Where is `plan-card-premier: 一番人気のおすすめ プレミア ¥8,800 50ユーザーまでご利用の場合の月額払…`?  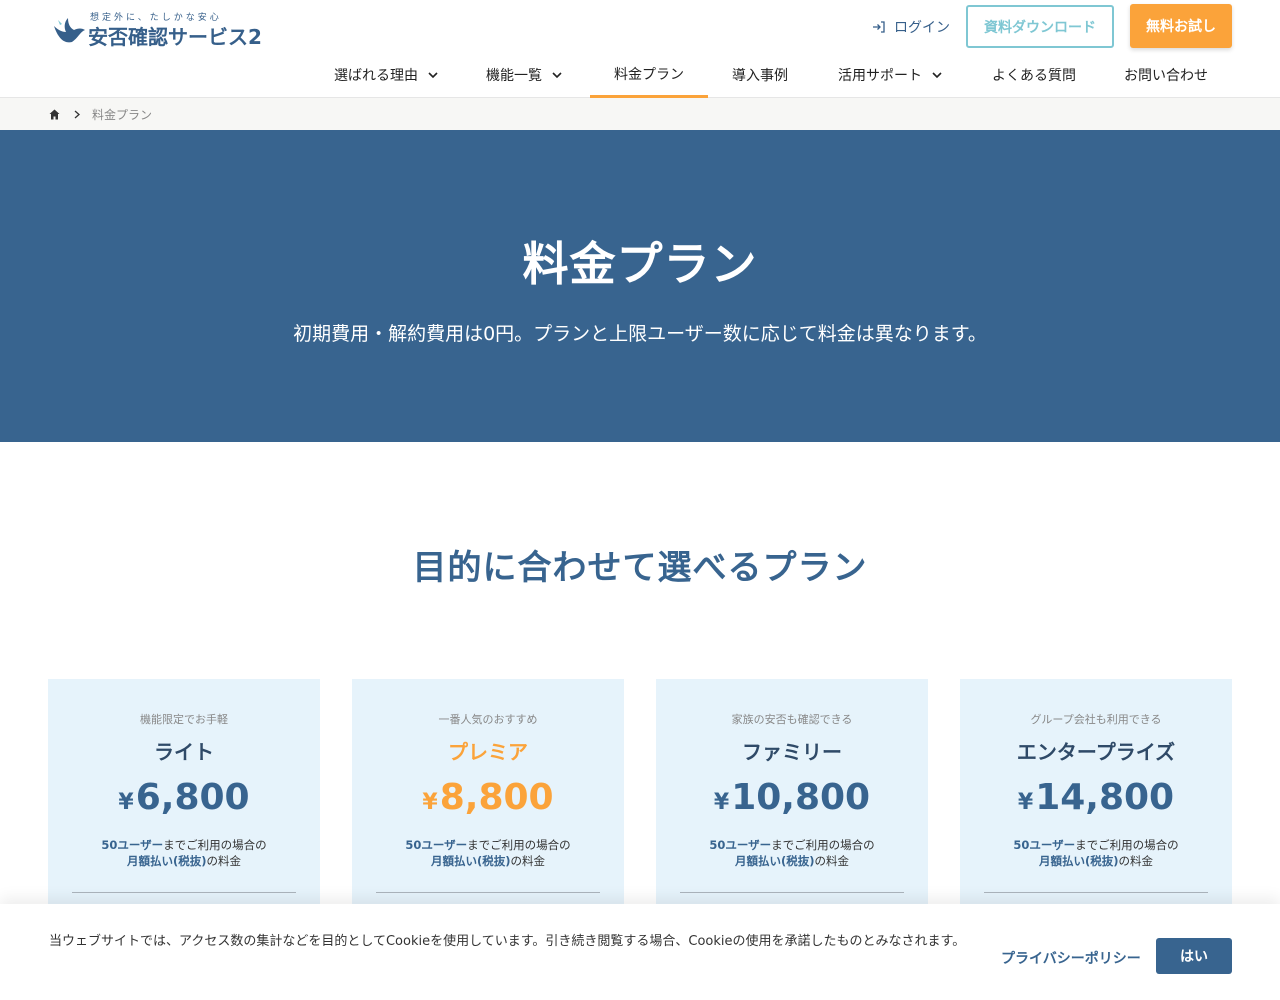
plan-card-premier: 一番人気のおすすめ プレミア ¥8,800 50ユーザーまでご利用の場合の月額払… is located at coordinates (488, 799).